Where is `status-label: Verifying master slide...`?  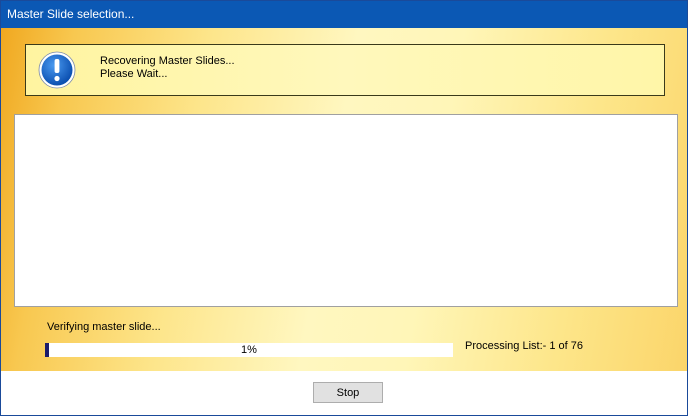
status-label: Verifying master slide... is located at coordinates (104, 327).